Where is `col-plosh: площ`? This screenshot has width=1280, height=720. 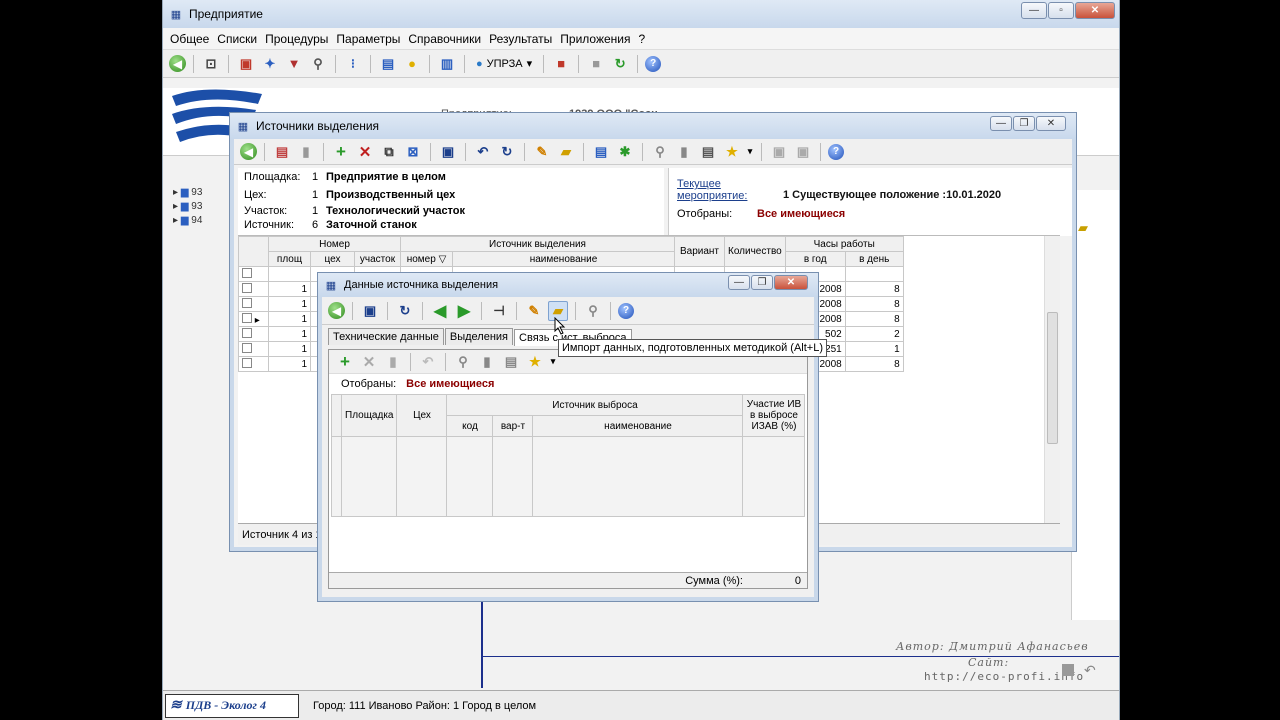
col-plosh: площ is located at coordinates (289, 259).